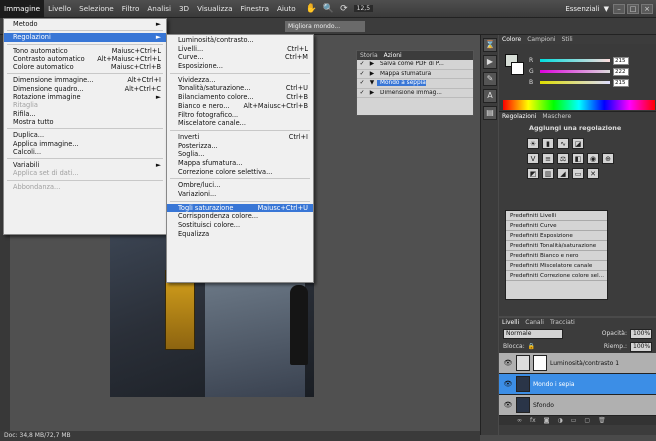 This screenshot has width=656, height=441. I want to click on image-menu-item: Dimensione quadro... Alt+Ctrl+C, so click(85, 89).